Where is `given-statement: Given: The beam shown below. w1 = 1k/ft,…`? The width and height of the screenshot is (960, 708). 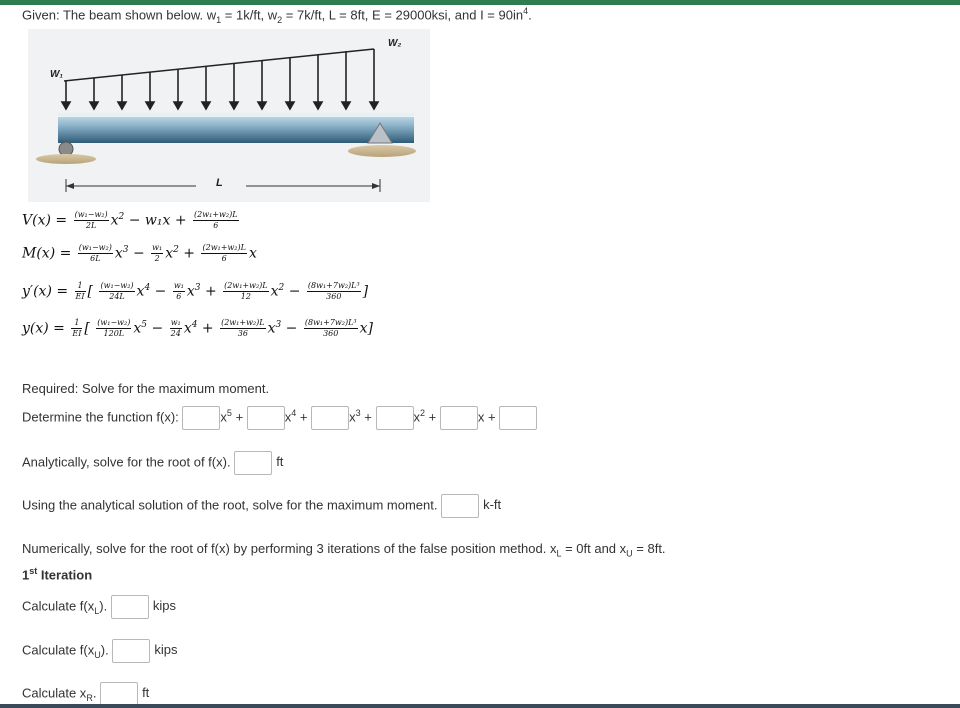 given-statement: Given: The beam shown below. w1 = 1k/ft,… is located at coordinates (277, 15).